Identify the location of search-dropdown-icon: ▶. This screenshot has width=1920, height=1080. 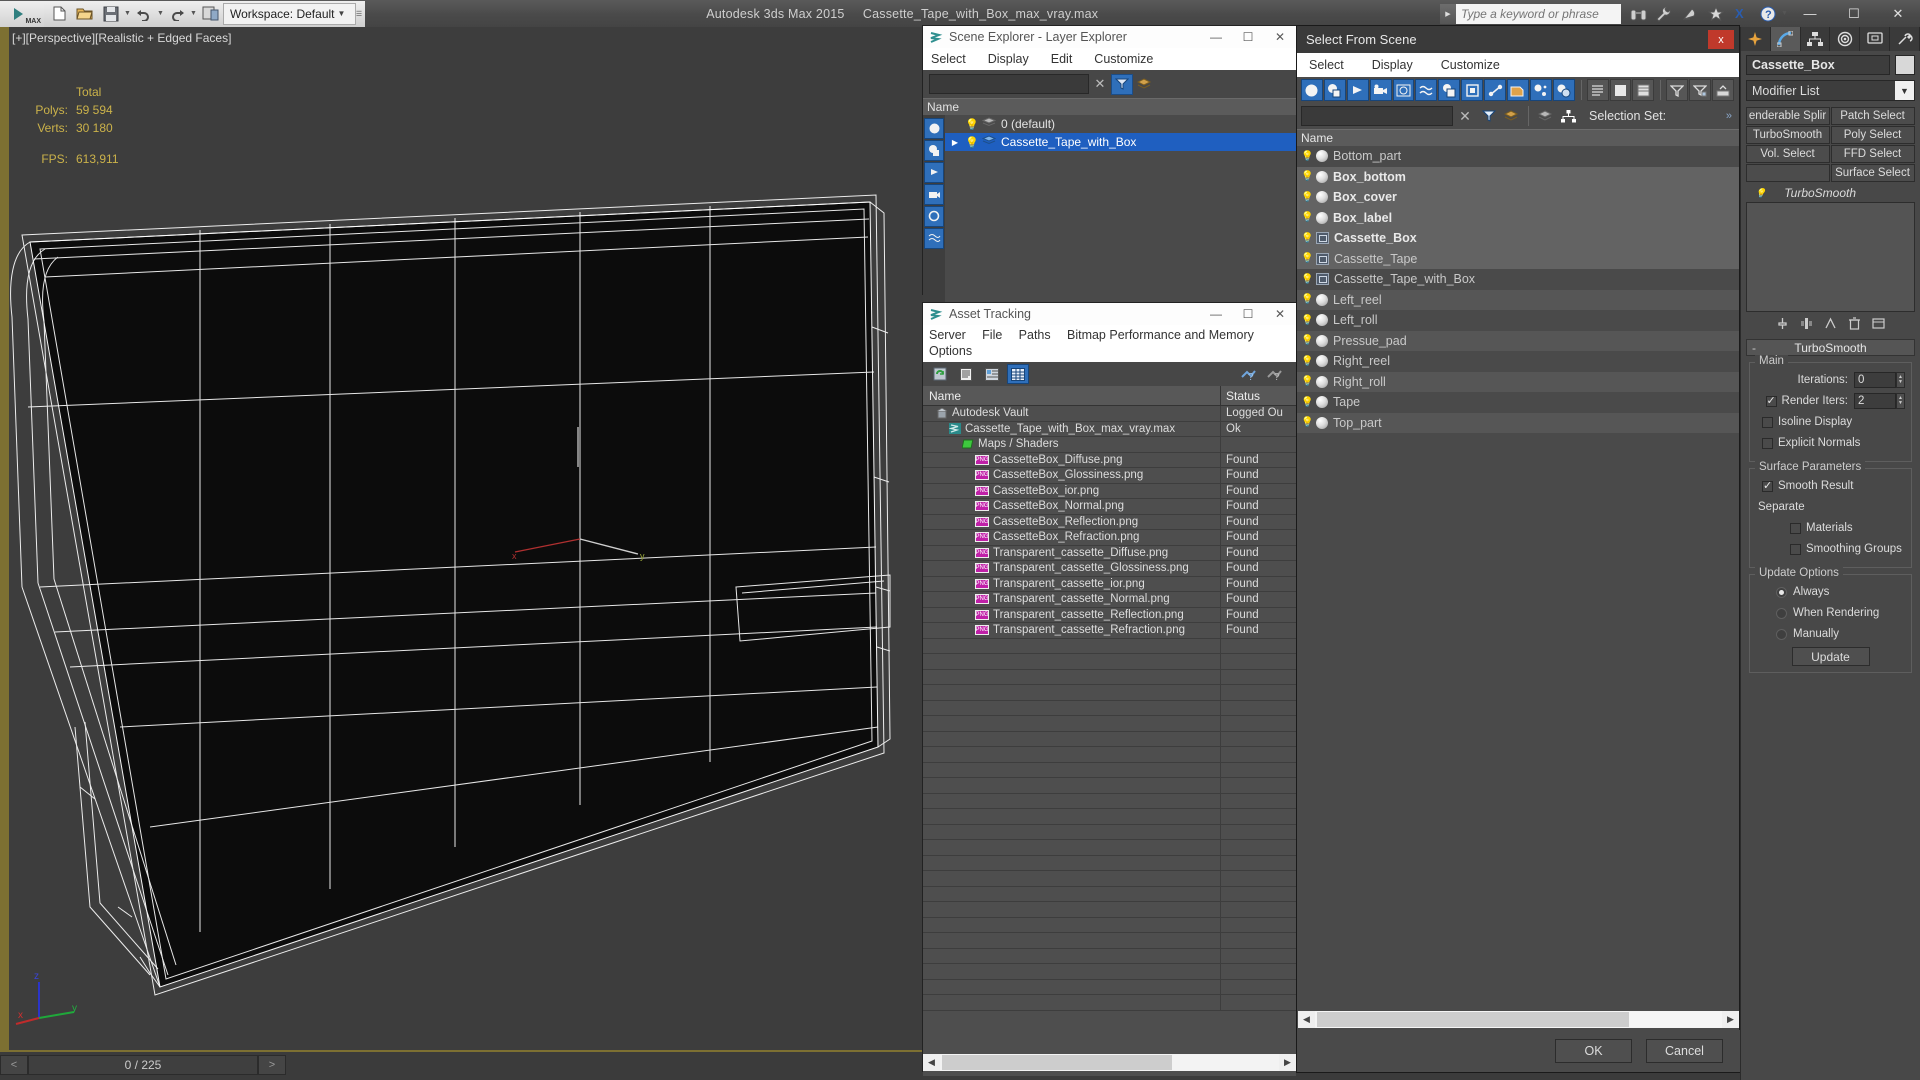
(1448, 13).